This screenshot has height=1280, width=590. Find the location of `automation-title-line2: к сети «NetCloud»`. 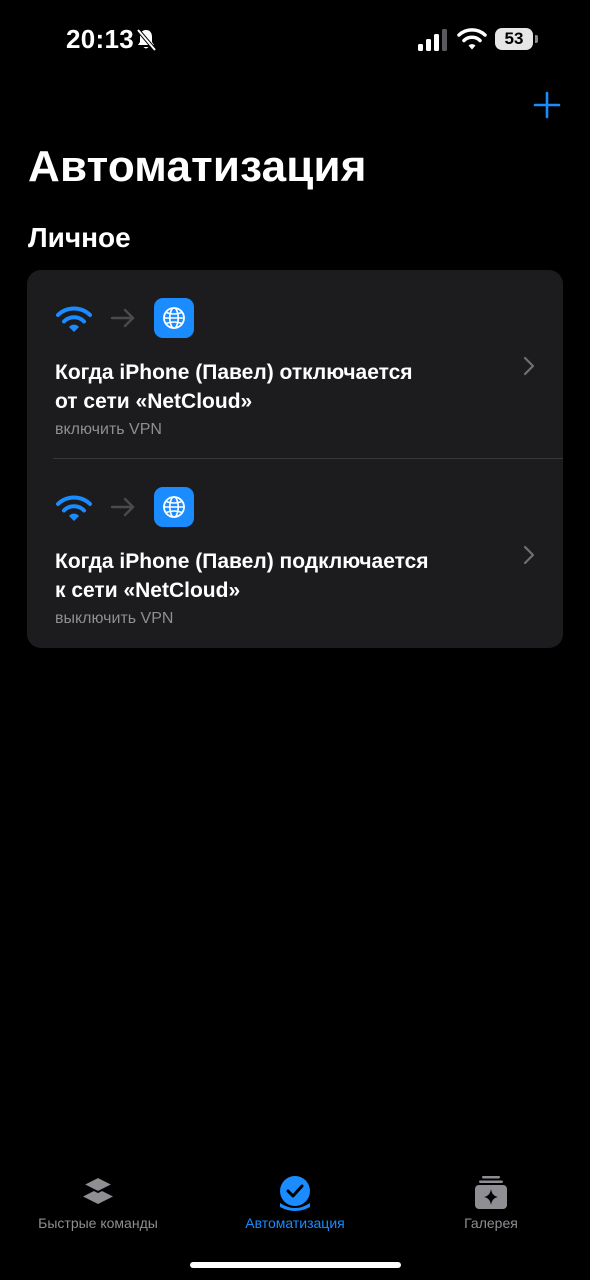

automation-title-line2: к сети «NetCloud» is located at coordinates (148, 590).